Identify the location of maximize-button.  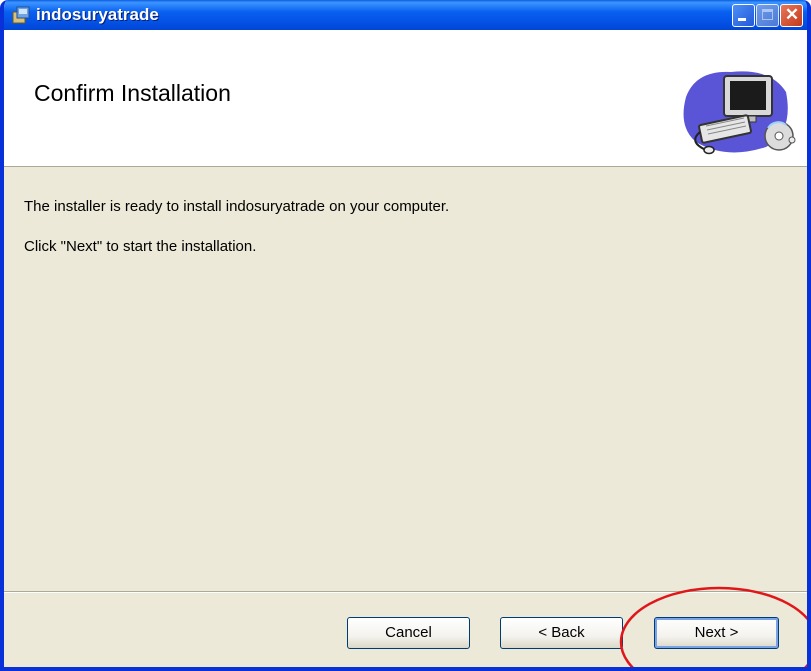
(767, 15).